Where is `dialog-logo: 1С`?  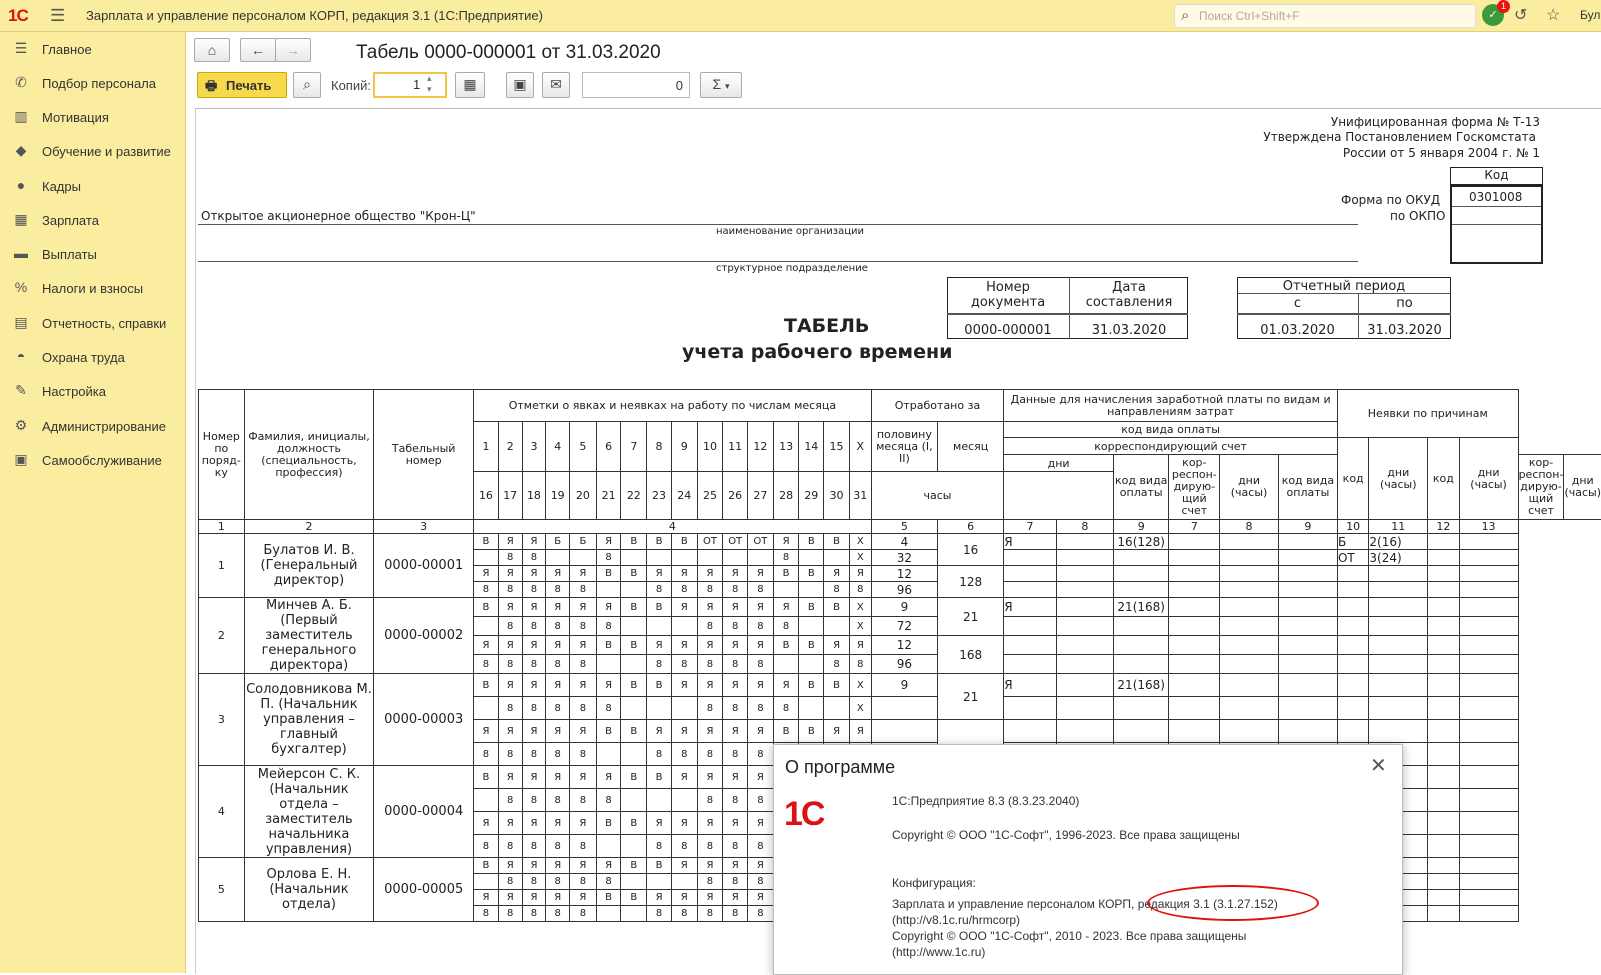 dialog-logo: 1С is located at coordinates (803, 814).